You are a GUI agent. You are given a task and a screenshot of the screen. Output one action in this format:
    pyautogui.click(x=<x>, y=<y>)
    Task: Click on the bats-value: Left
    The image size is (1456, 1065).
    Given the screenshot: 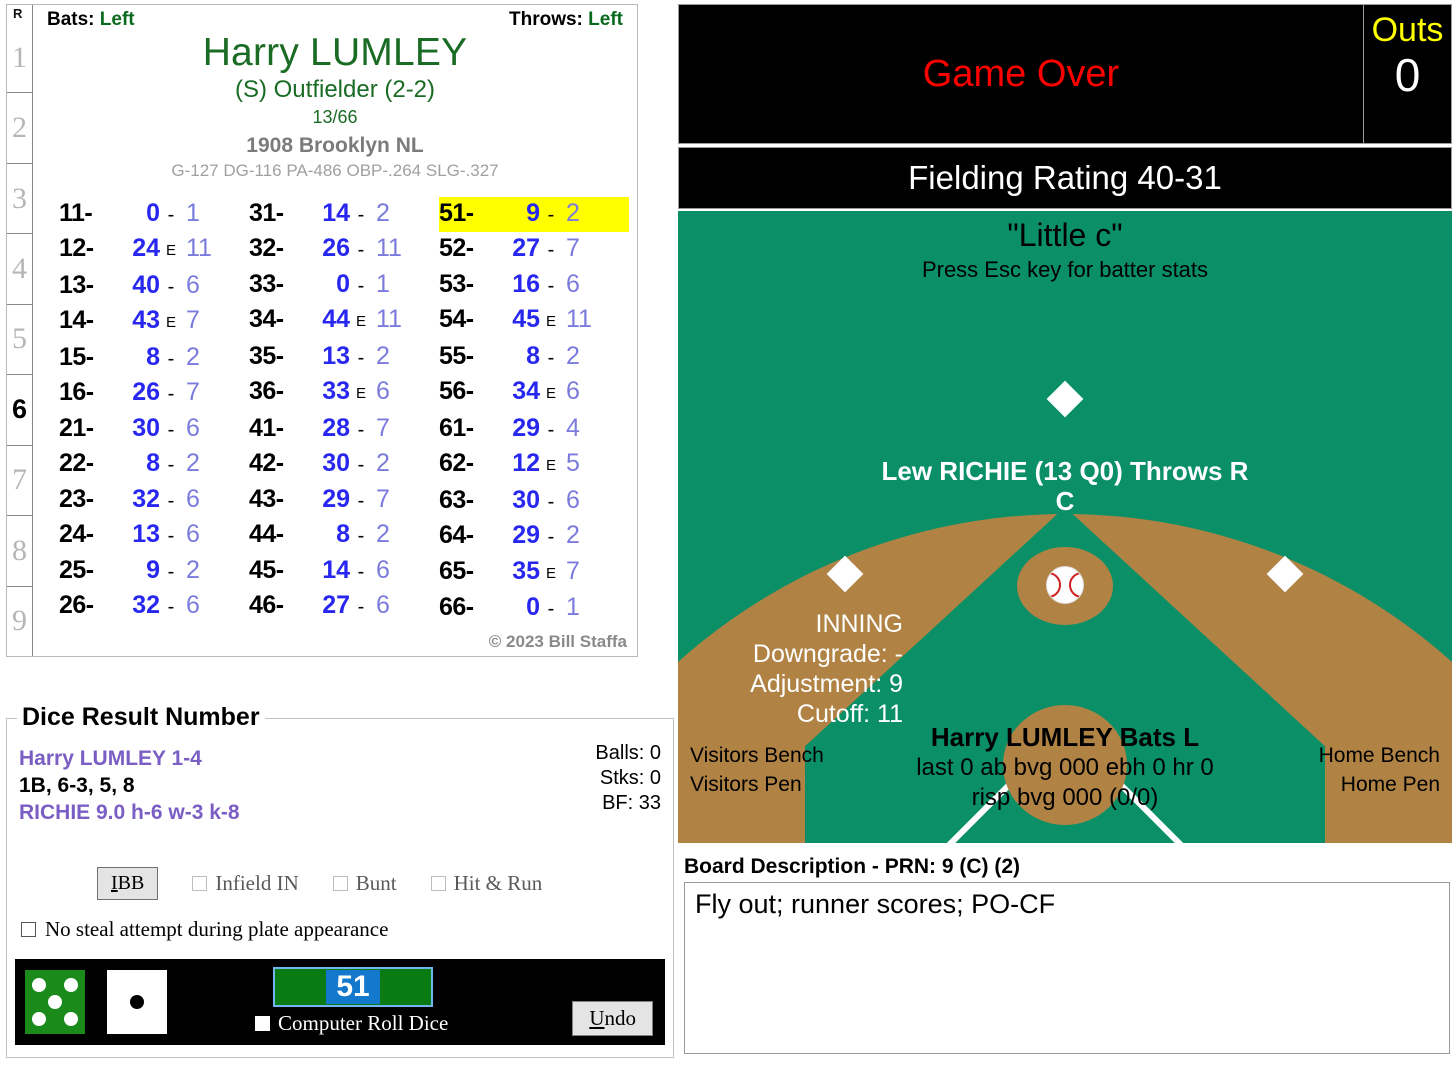 What is the action you would take?
    pyautogui.click(x=117, y=19)
    